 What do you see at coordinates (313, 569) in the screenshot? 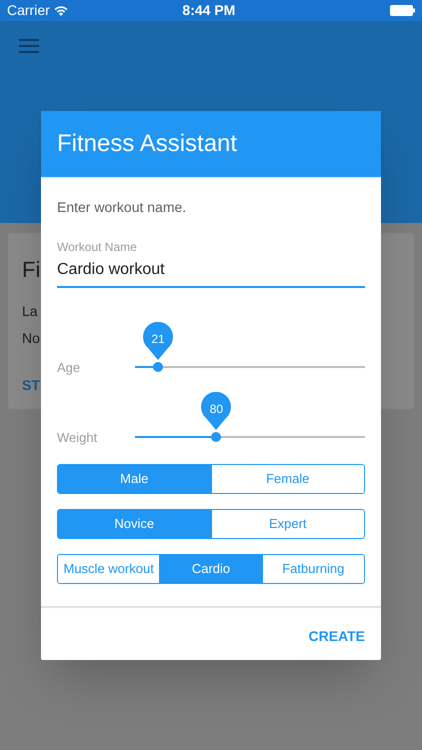
I see `segment: Fatburning` at bounding box center [313, 569].